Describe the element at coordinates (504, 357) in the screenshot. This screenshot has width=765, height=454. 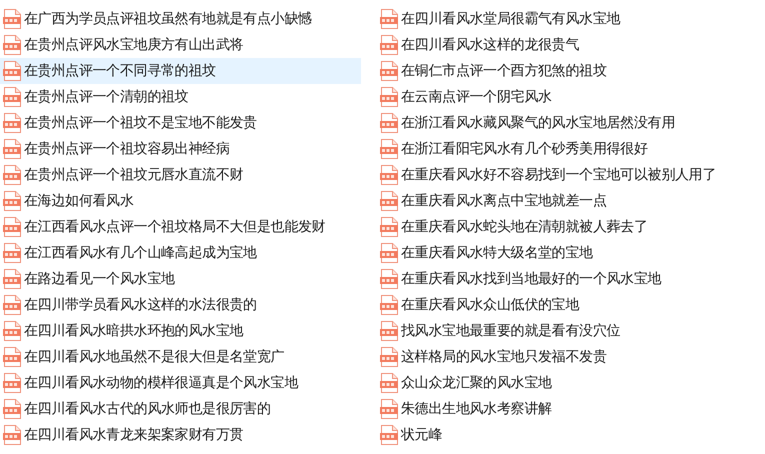
I see `file-name: 这样格局的风水宝地只发福不发贵` at that location.